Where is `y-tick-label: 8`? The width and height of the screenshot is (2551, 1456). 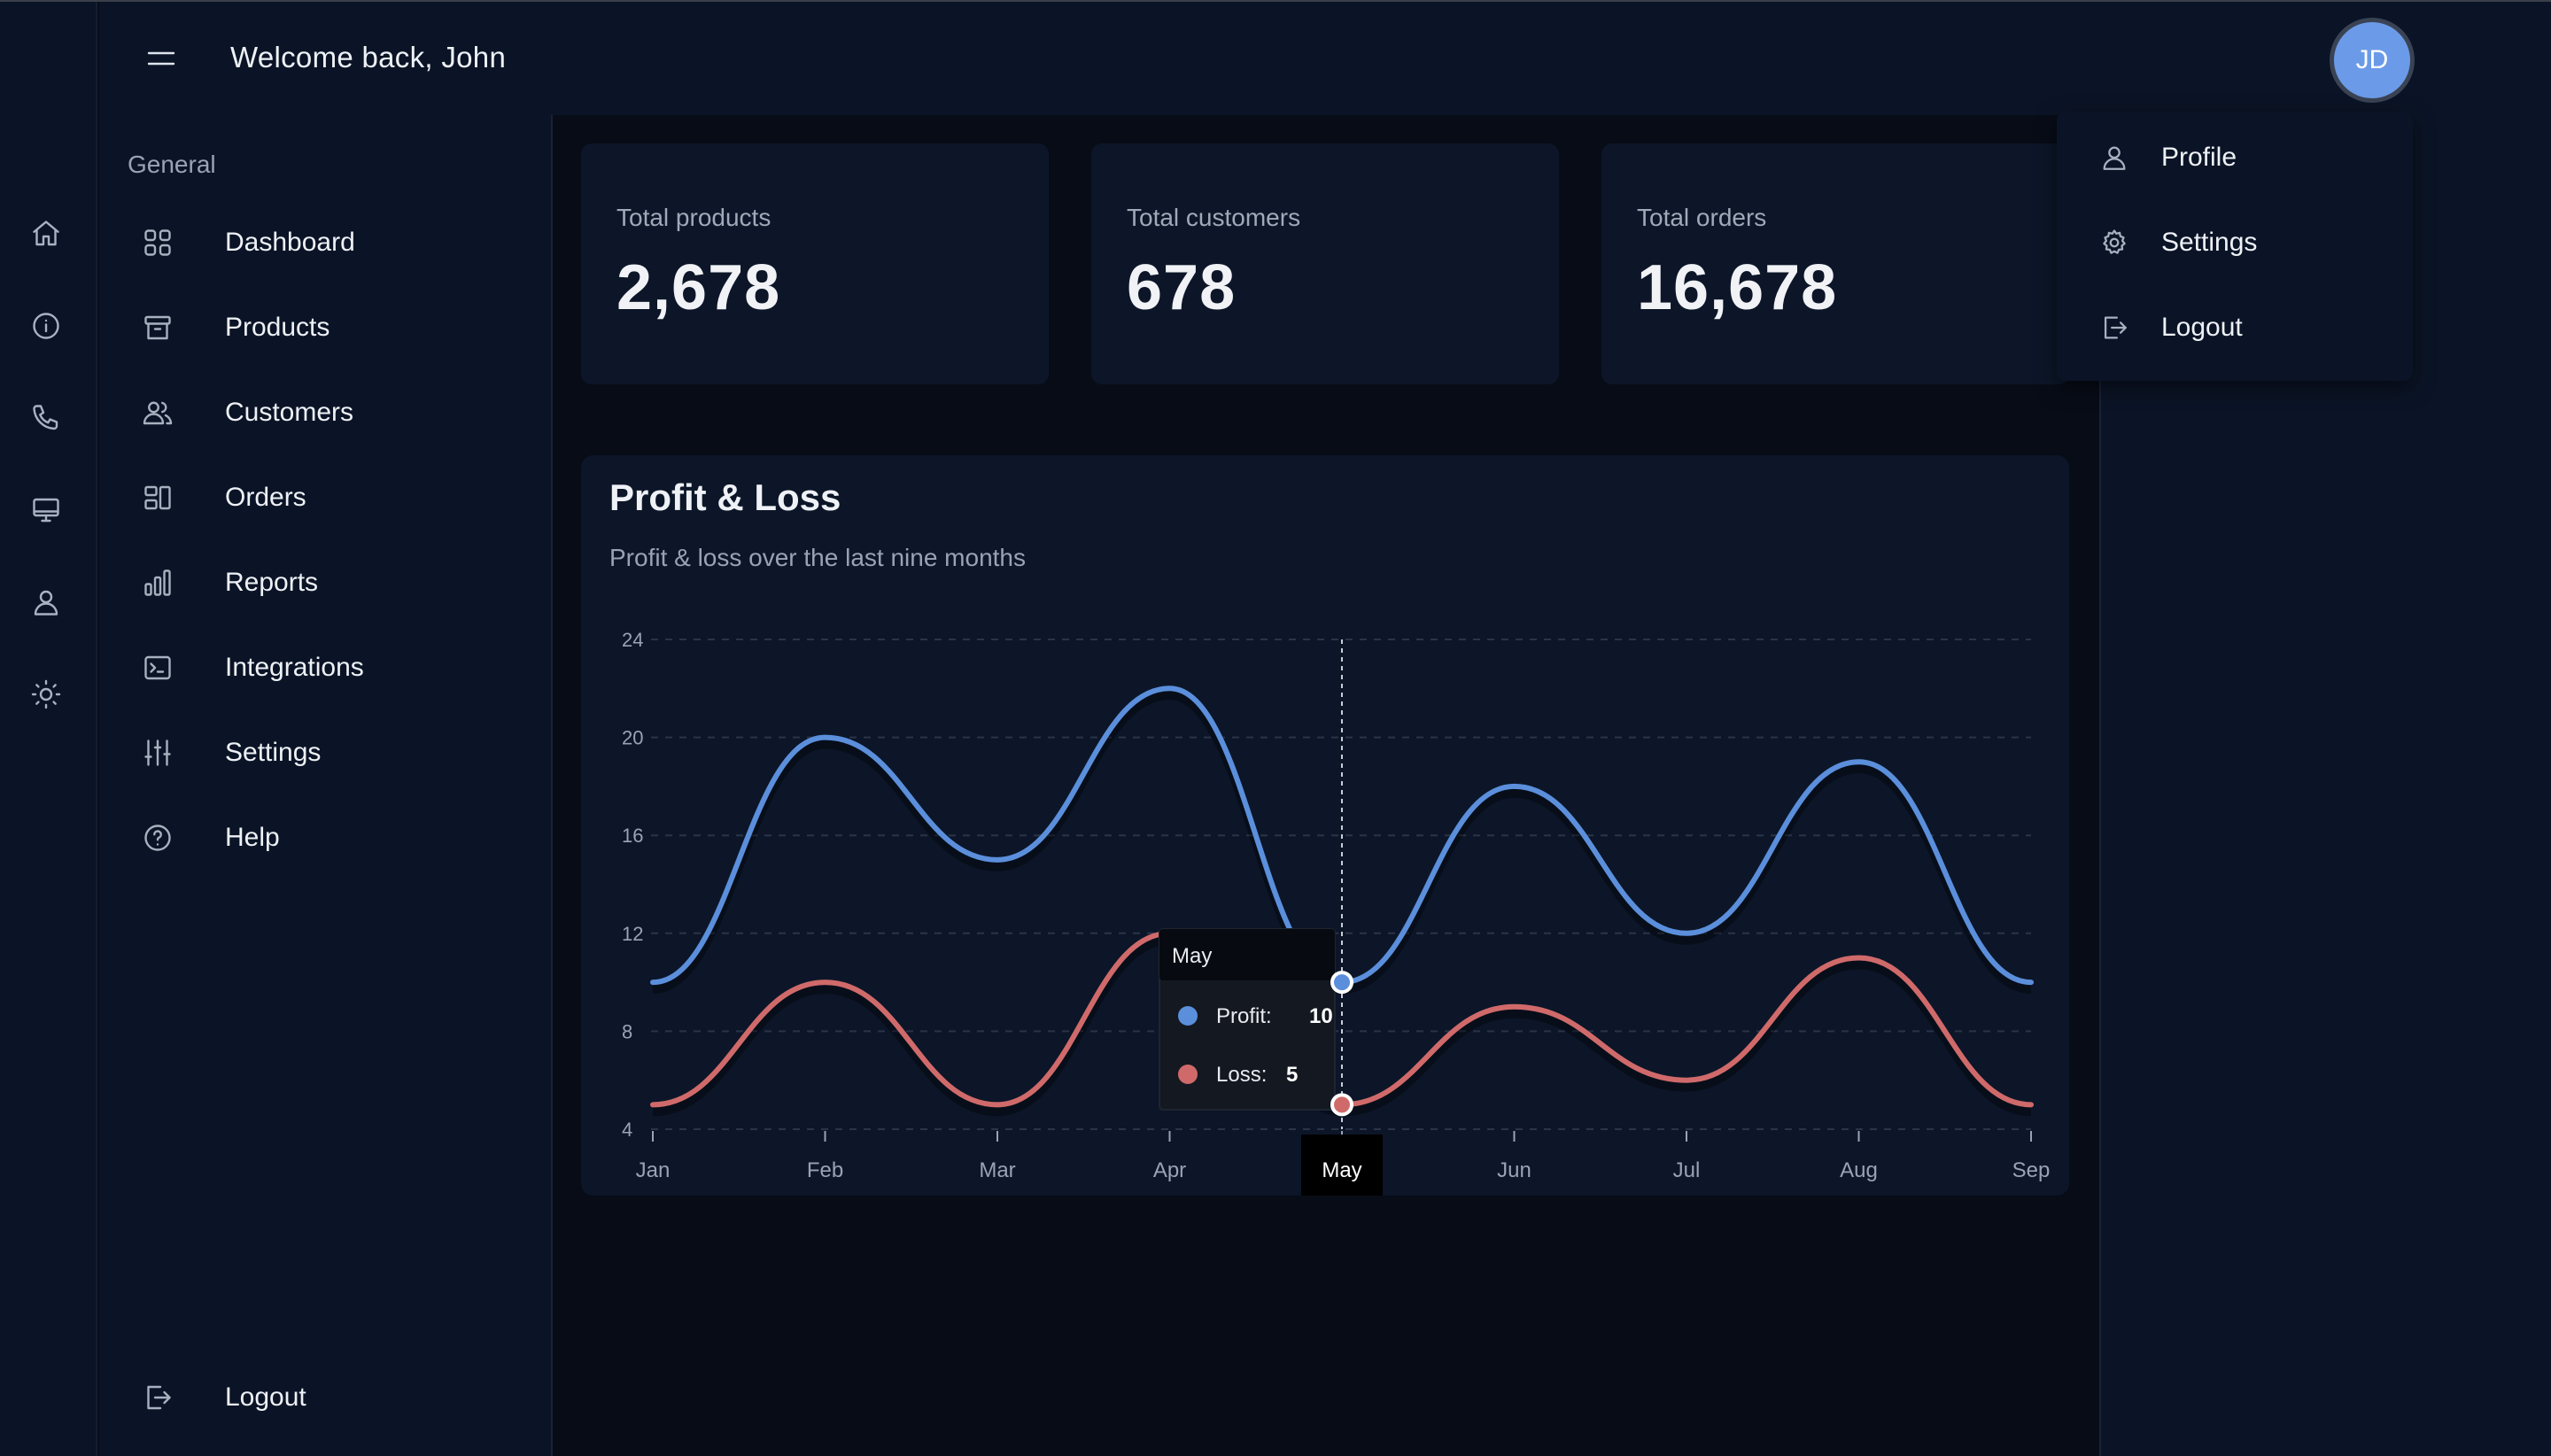
y-tick-label: 8 is located at coordinates (627, 1031).